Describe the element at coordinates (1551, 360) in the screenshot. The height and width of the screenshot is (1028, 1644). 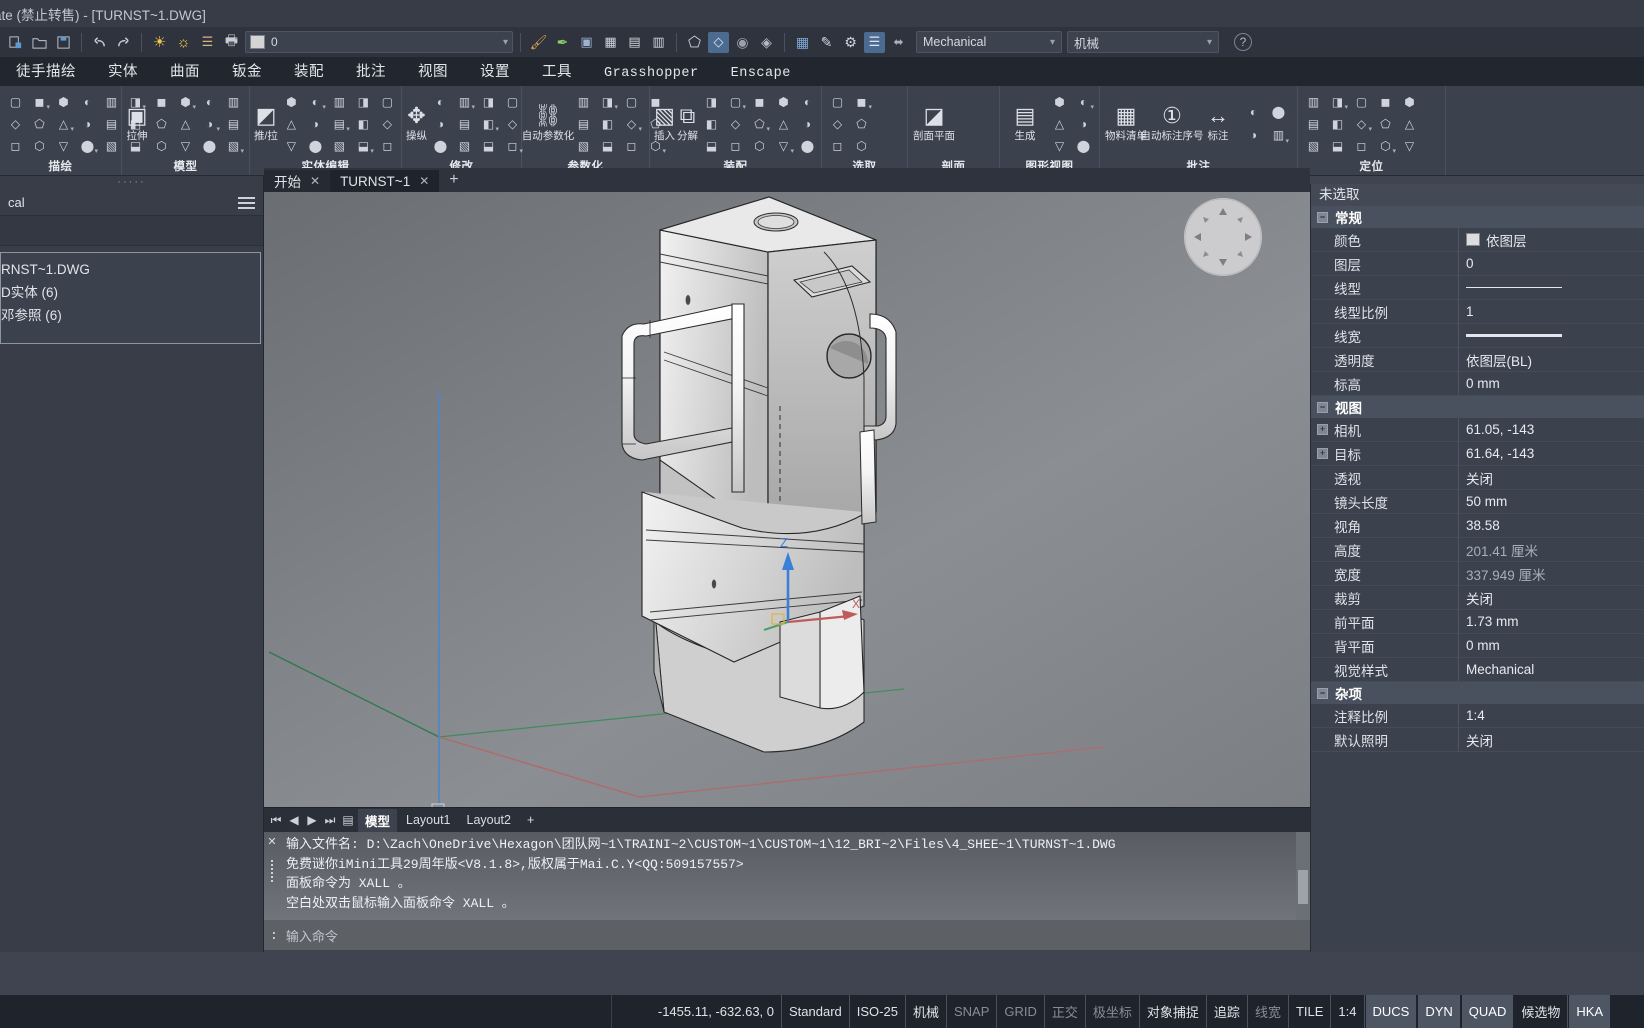
I see `property-value-cell: 依图层(BL)` at that location.